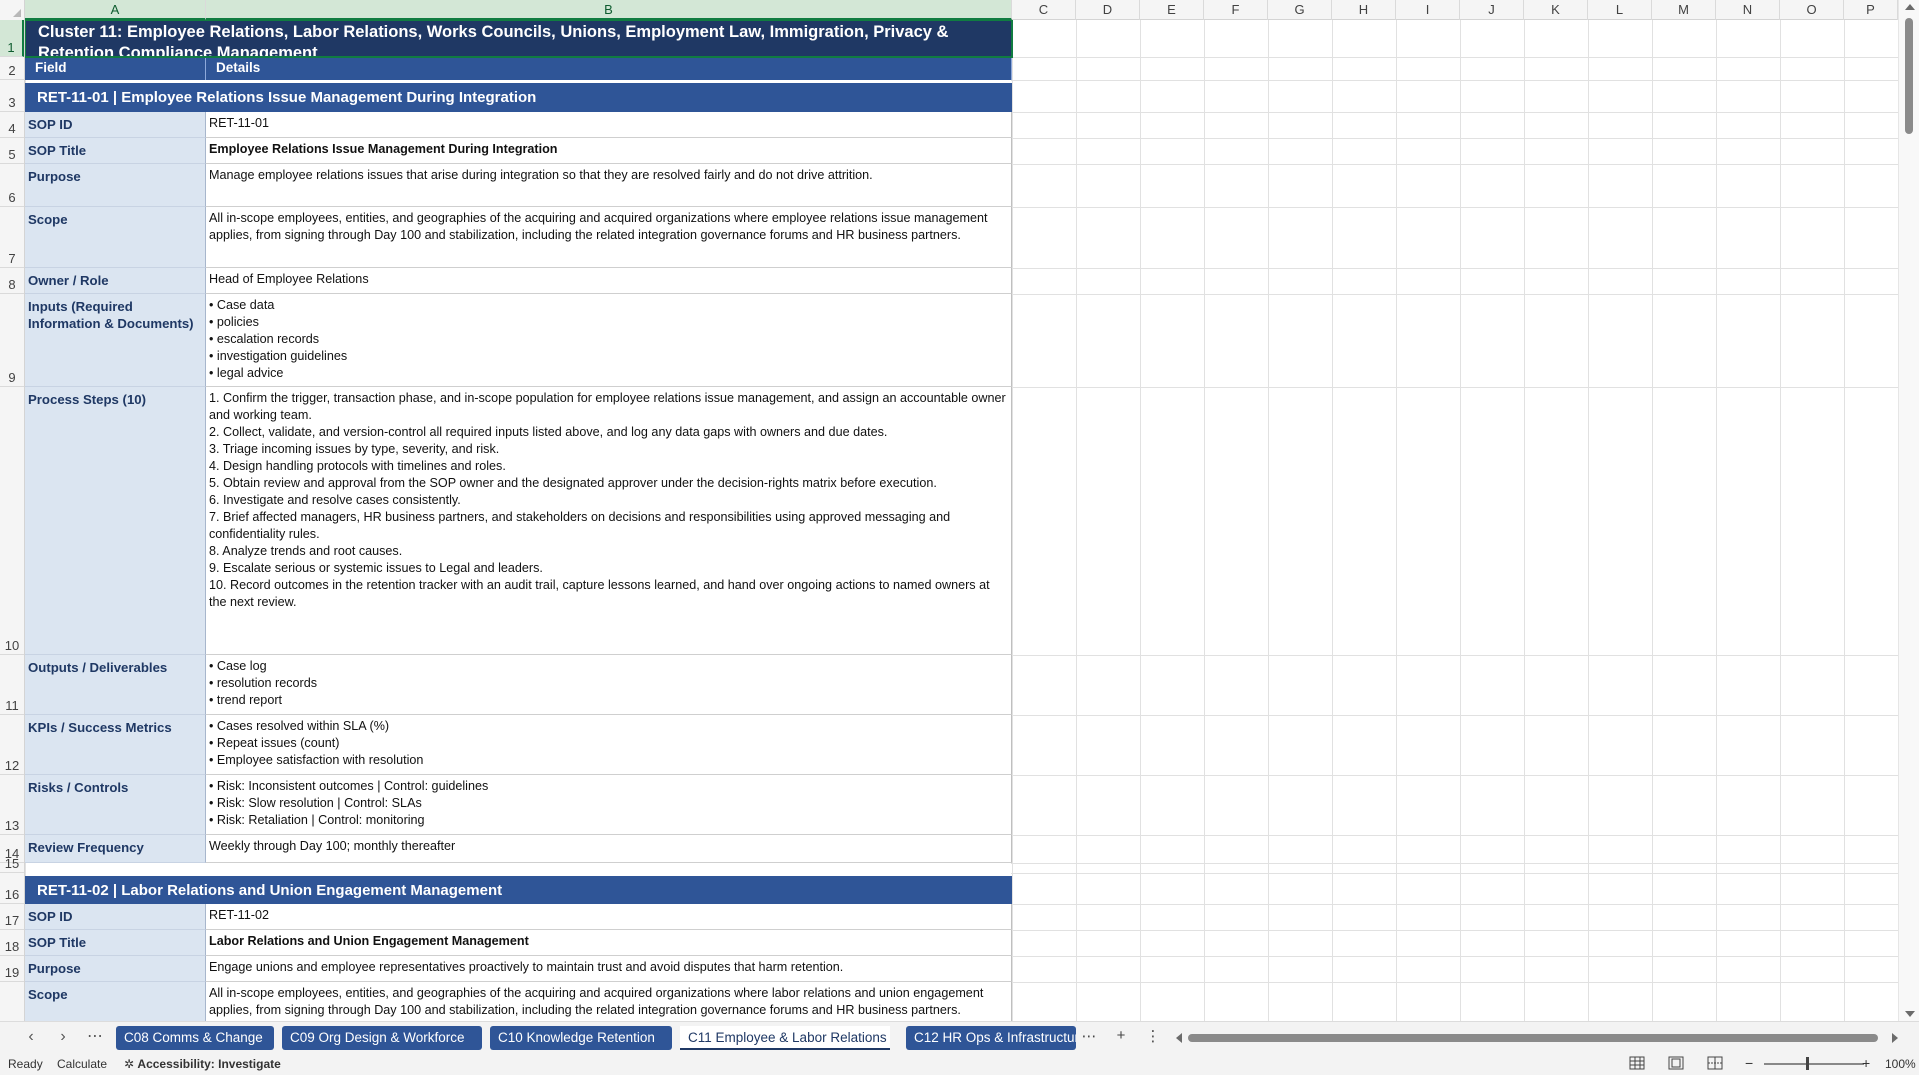  I want to click on sheet-tab: C10 Knowledge Retention, so click(581, 1038).